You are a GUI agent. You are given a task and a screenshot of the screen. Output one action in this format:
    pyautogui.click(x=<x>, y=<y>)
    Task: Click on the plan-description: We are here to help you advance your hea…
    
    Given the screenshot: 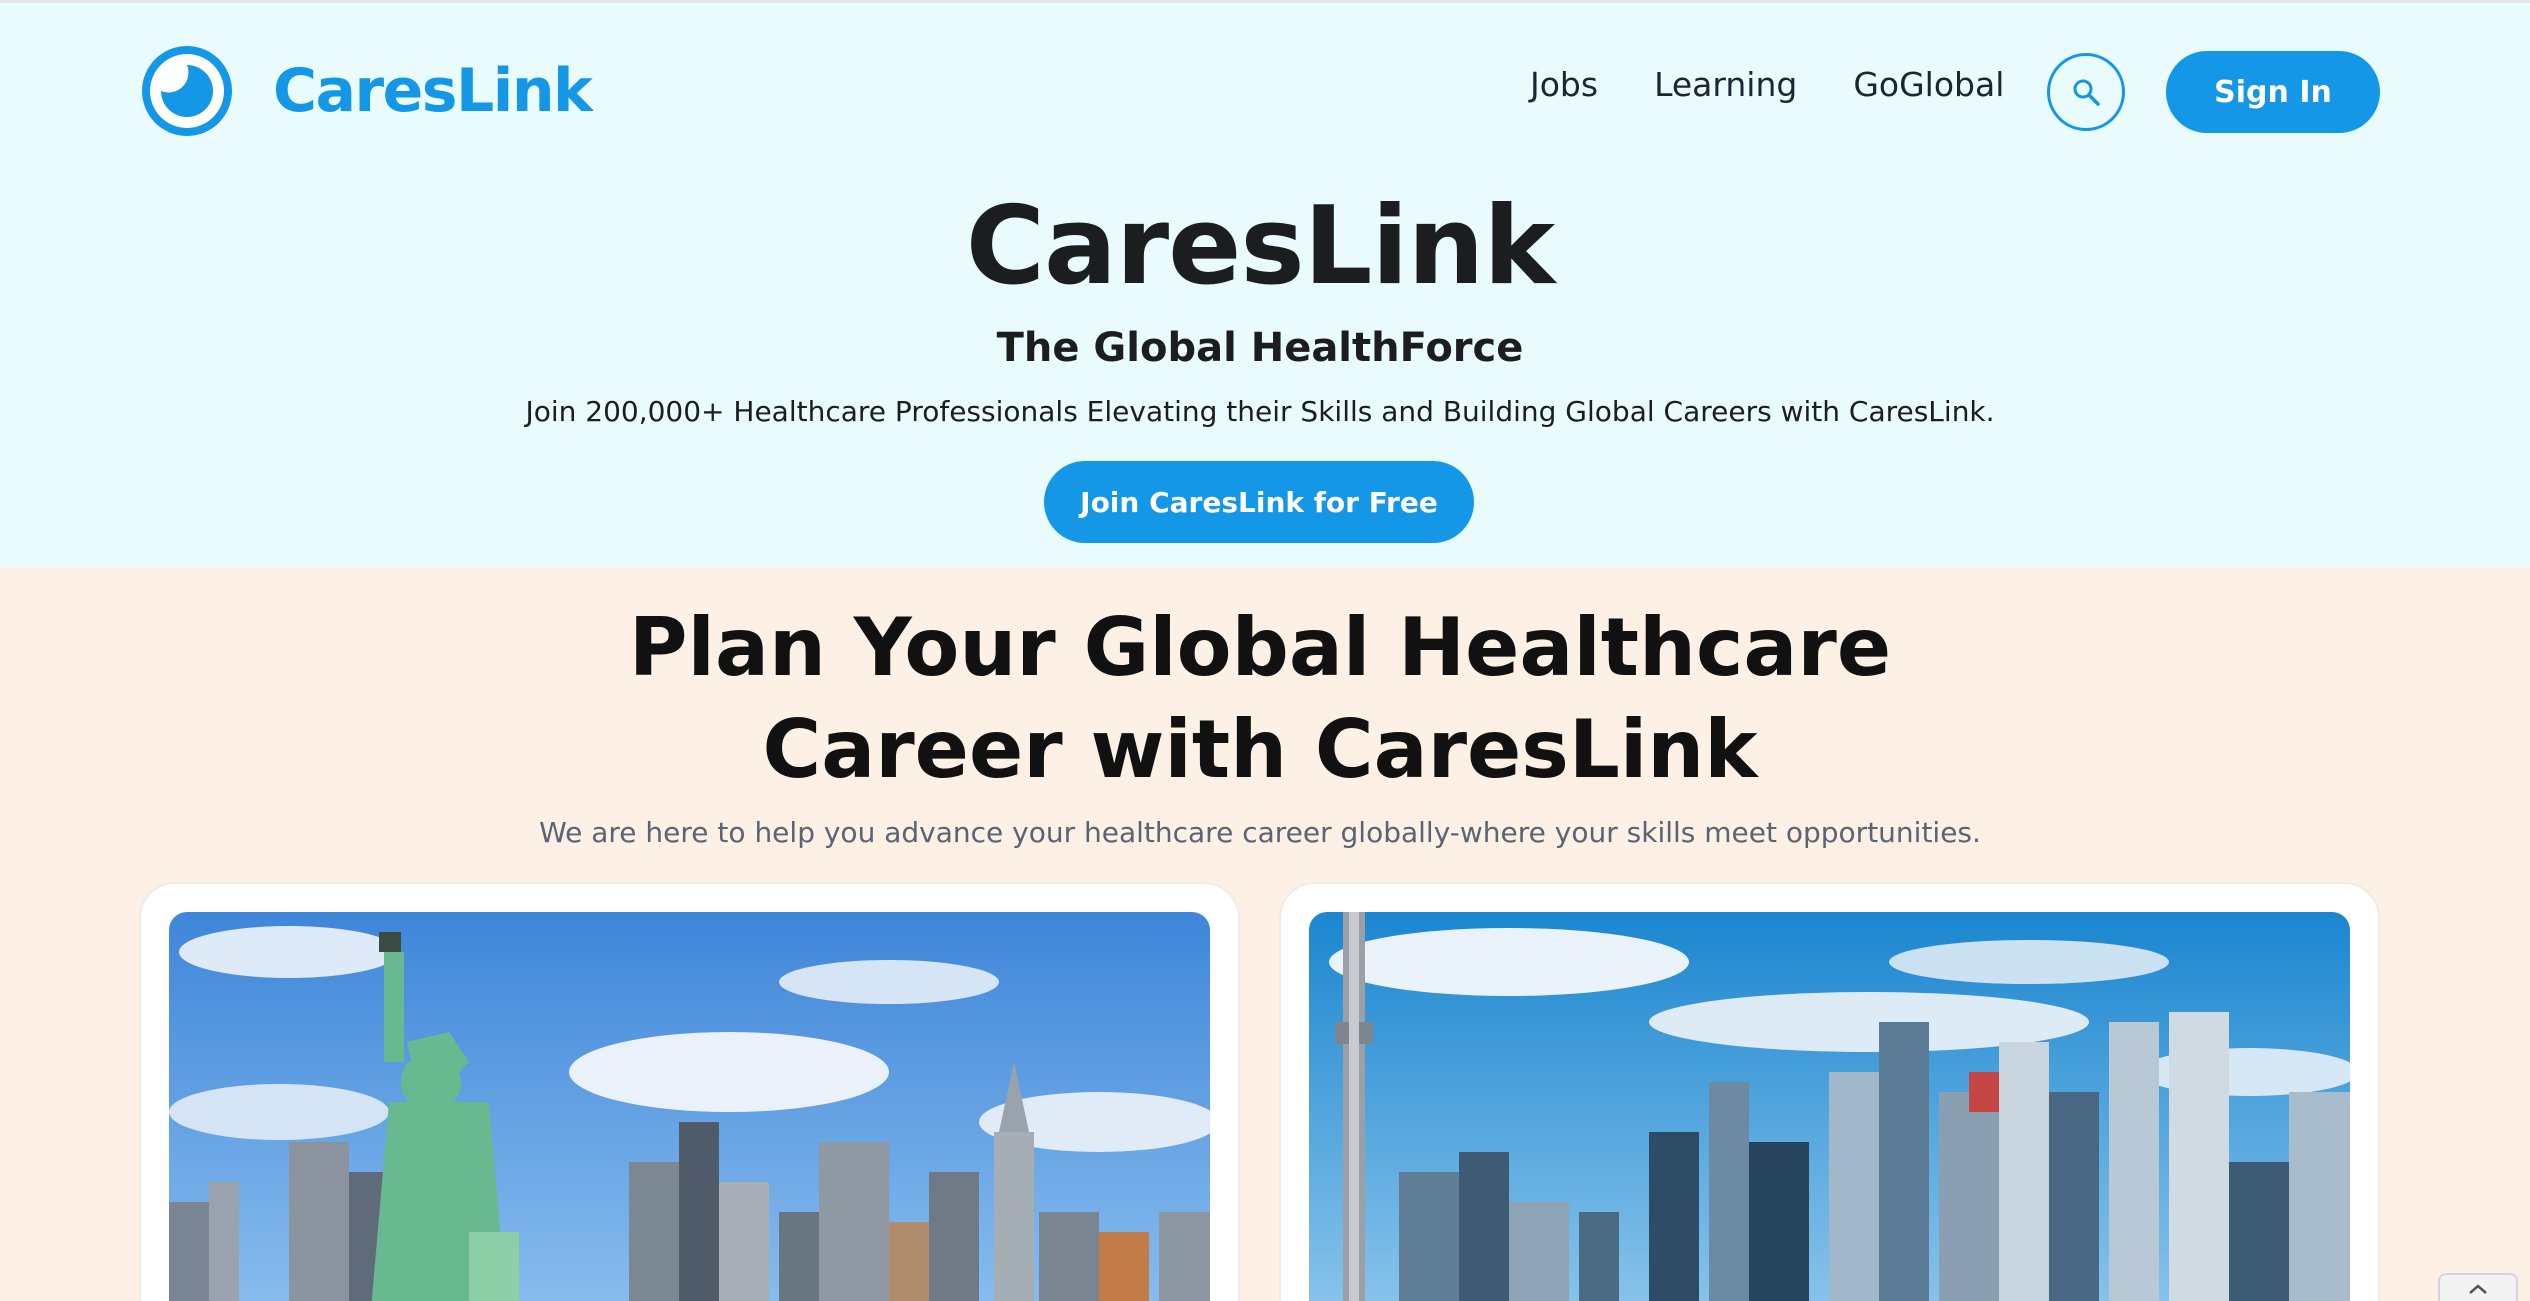 What is the action you would take?
    pyautogui.click(x=1260, y=832)
    